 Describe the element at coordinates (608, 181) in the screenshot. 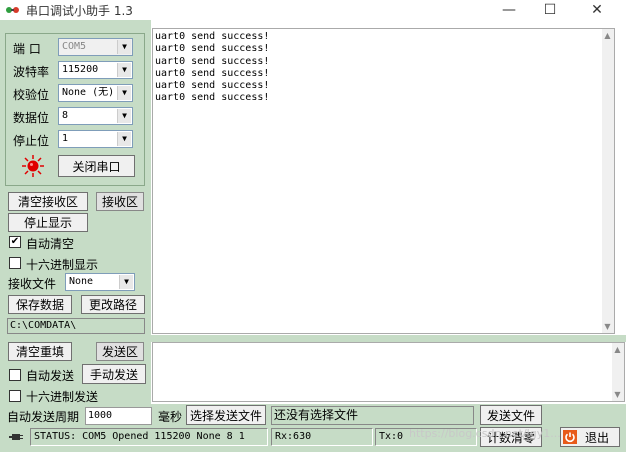

I see `receive-scrollbar: ▲ ▼` at that location.